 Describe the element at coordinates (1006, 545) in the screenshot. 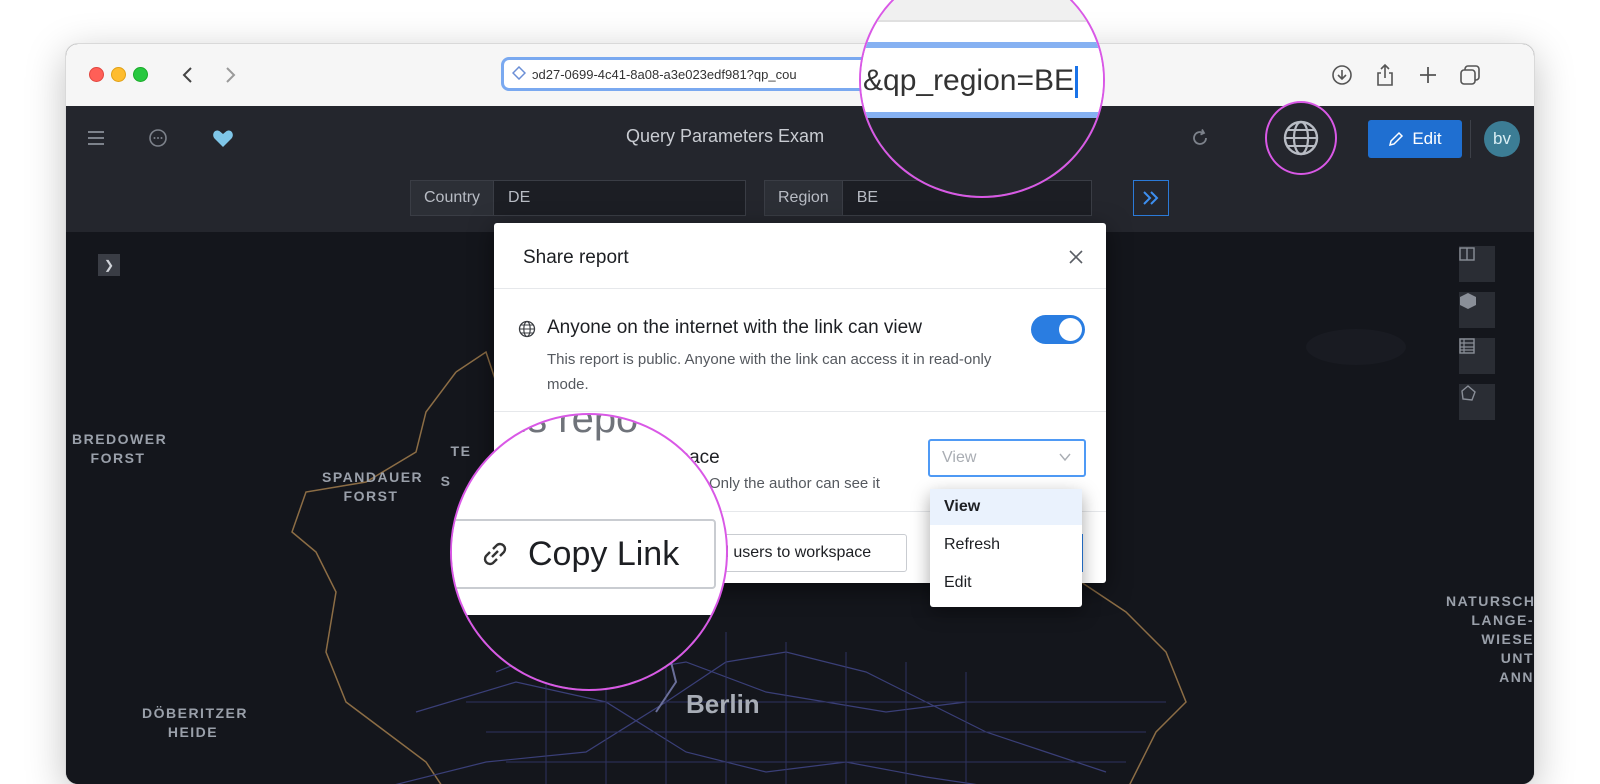

I see `permission-option-refresh: Refresh` at that location.